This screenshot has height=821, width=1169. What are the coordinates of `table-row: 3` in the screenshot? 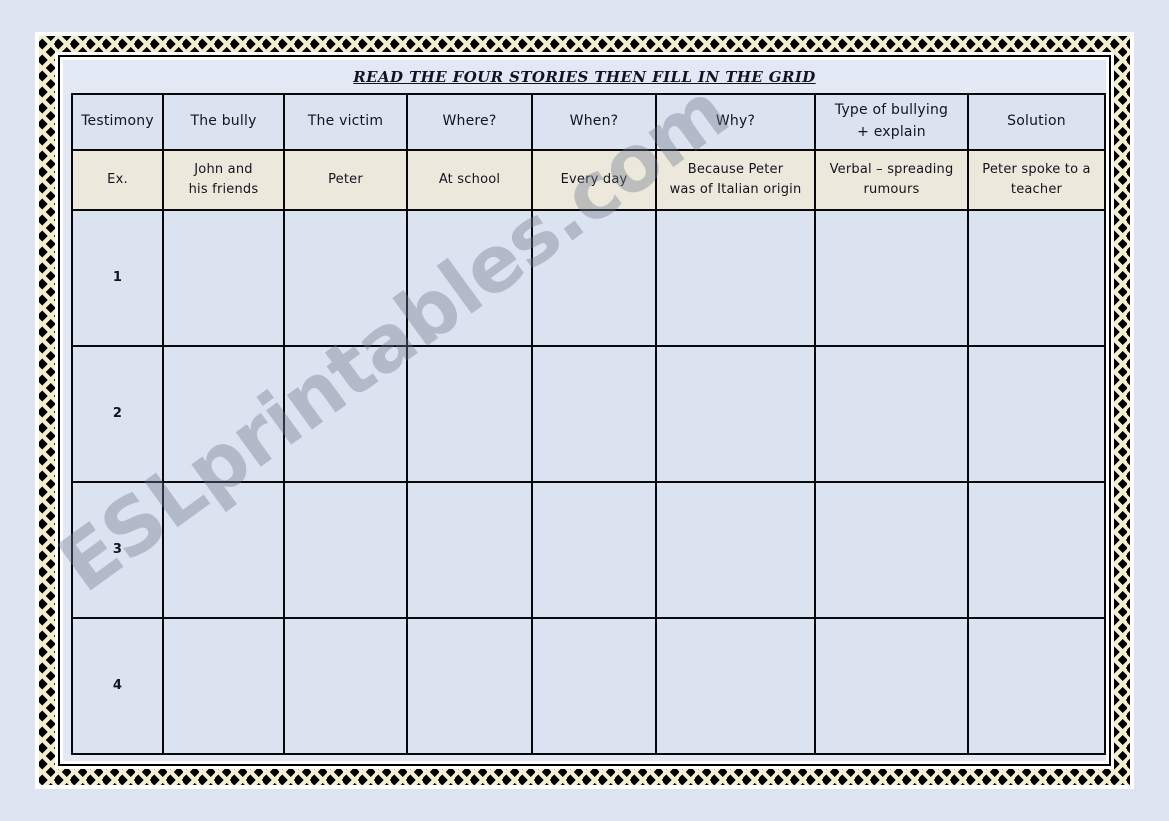 It's located at (588, 550).